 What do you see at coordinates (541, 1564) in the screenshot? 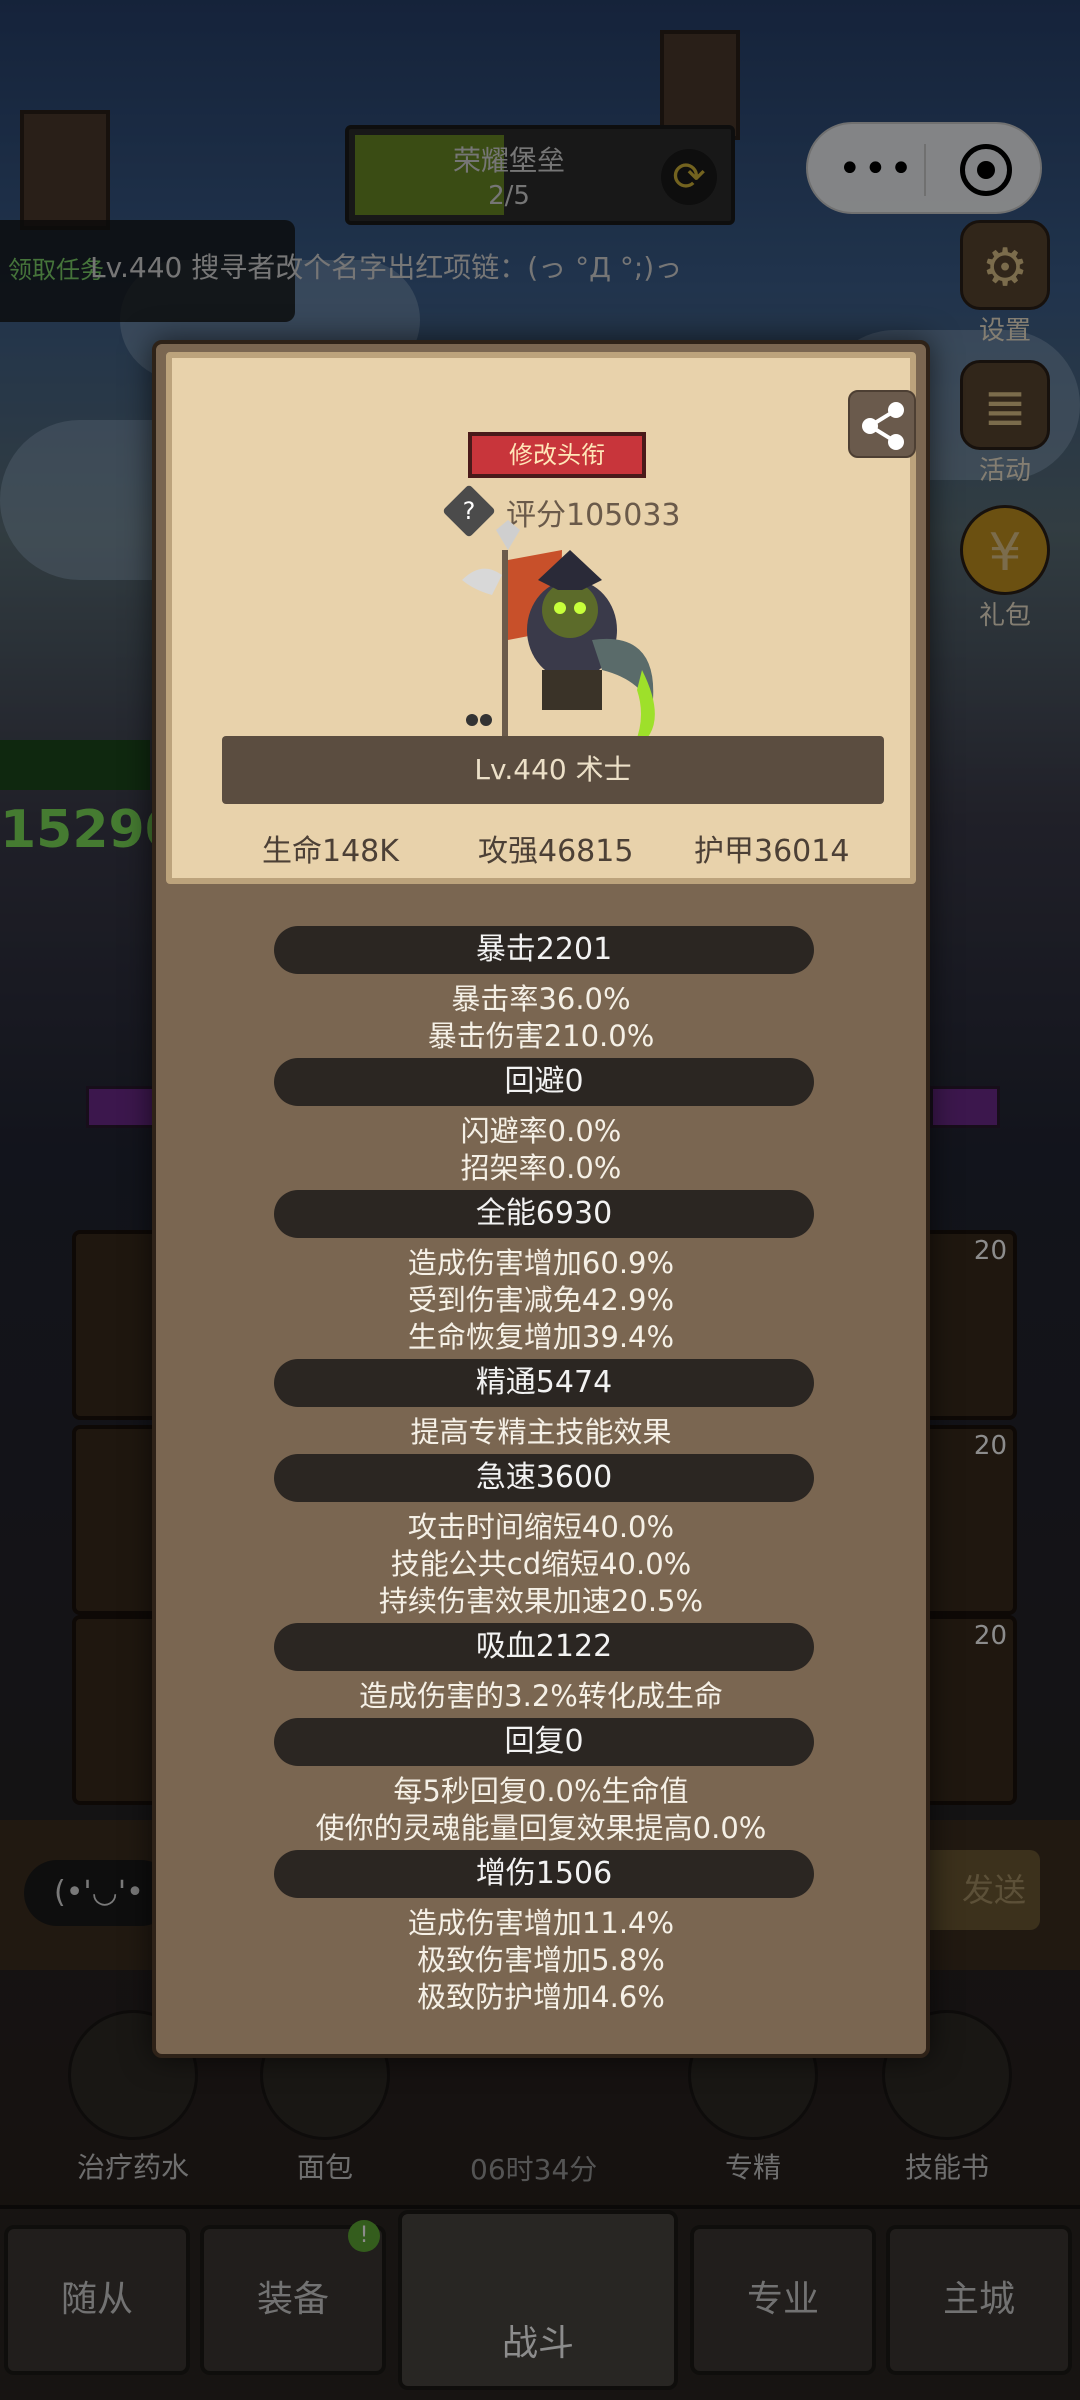
I see `stat-detail-line: 技能公共cd缩短40.0%` at bounding box center [541, 1564].